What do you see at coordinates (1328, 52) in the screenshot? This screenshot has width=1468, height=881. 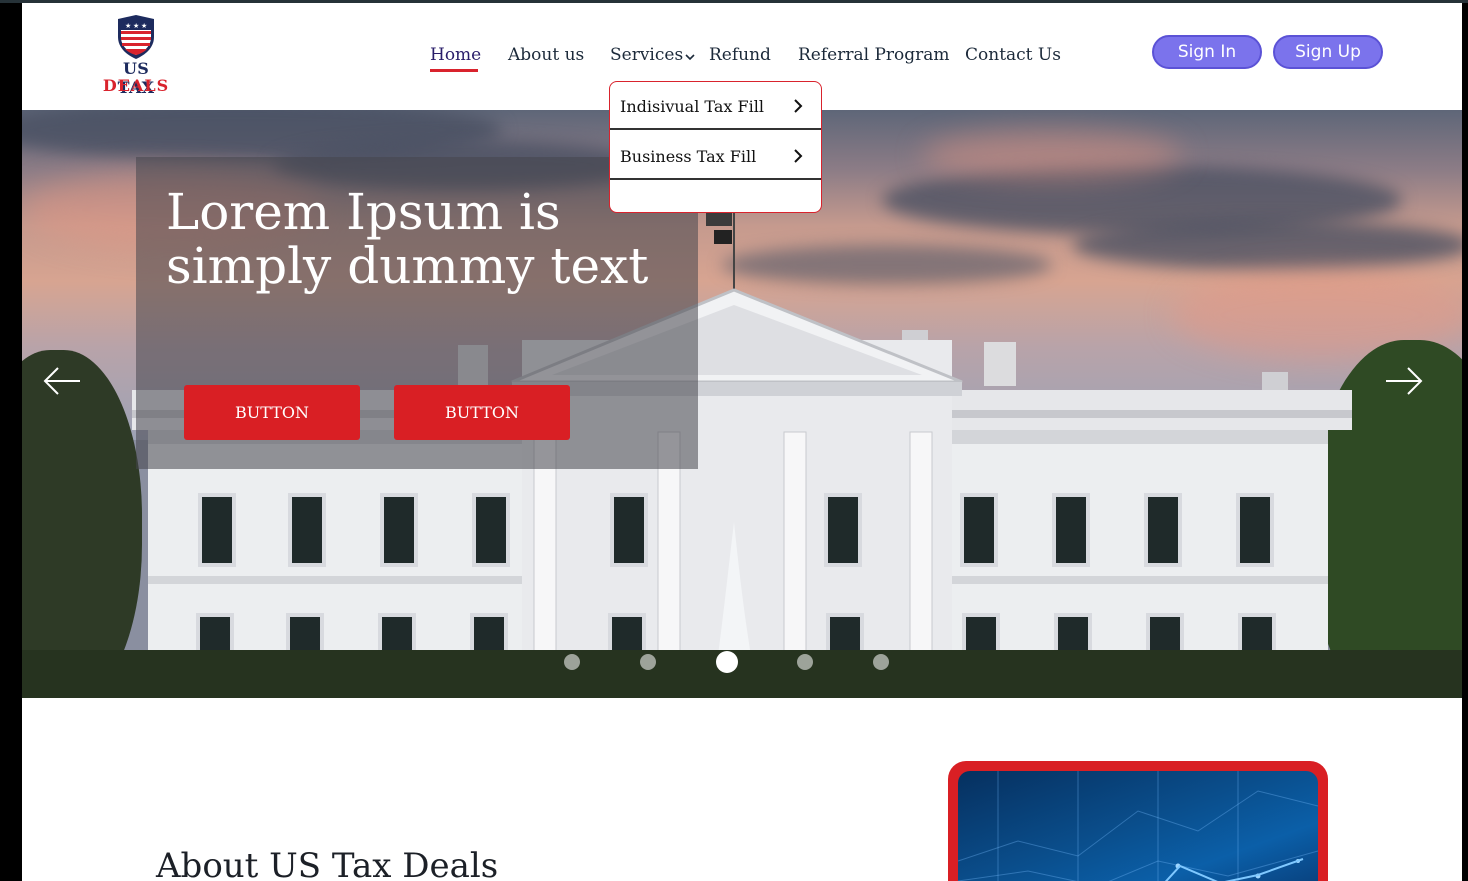 I see `sign-up-button: Sign Up` at bounding box center [1328, 52].